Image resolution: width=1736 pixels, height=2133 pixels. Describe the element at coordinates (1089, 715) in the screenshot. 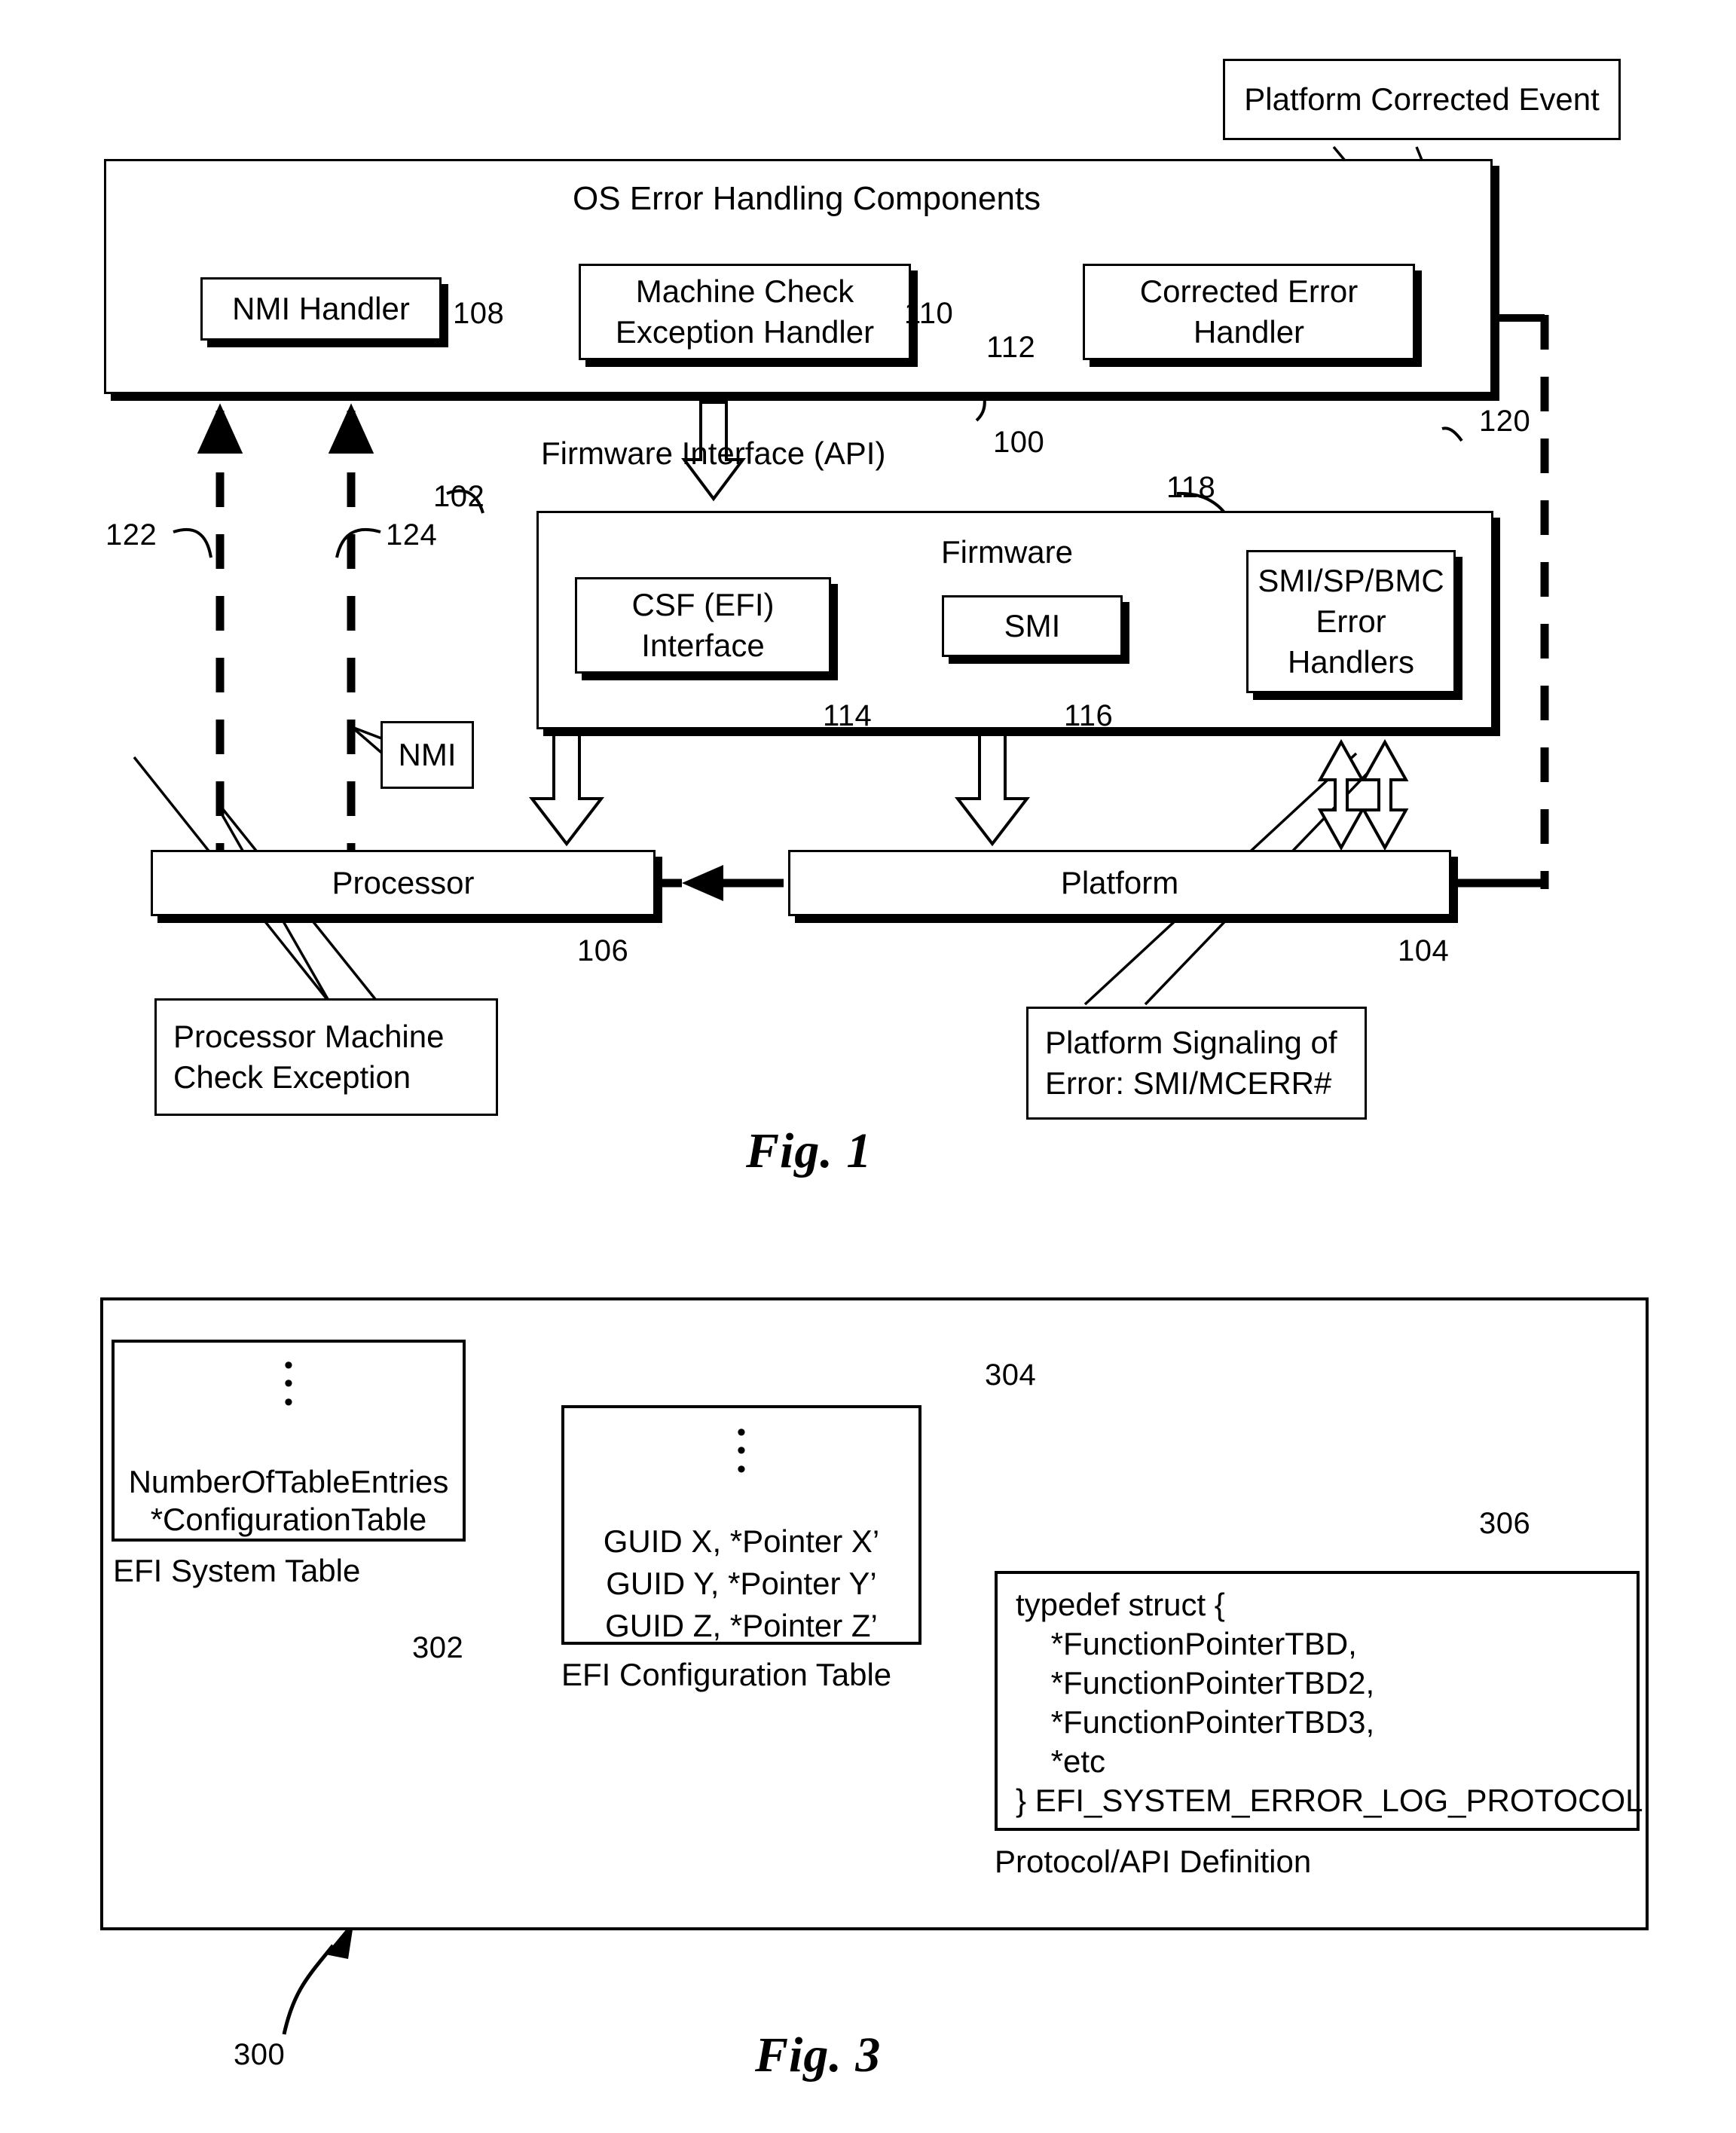

I see `ref-116: 116` at that location.